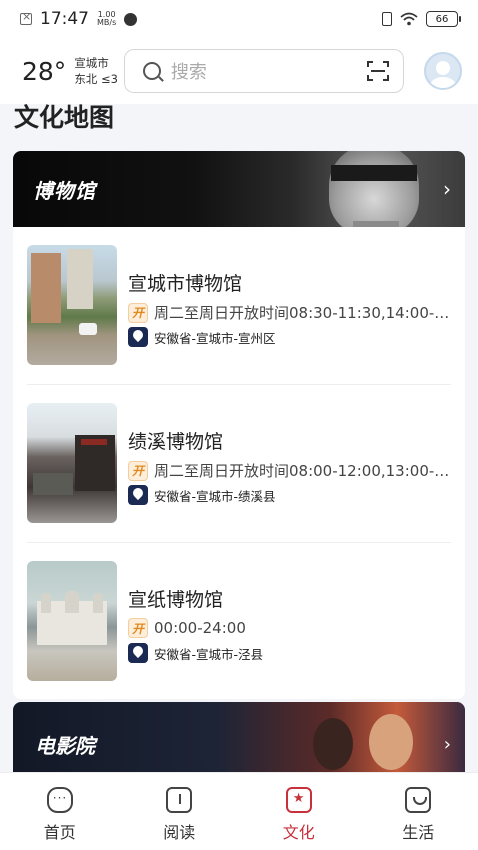  Describe the element at coordinates (59, 832) in the screenshot. I see `nav-label: 首页` at that location.